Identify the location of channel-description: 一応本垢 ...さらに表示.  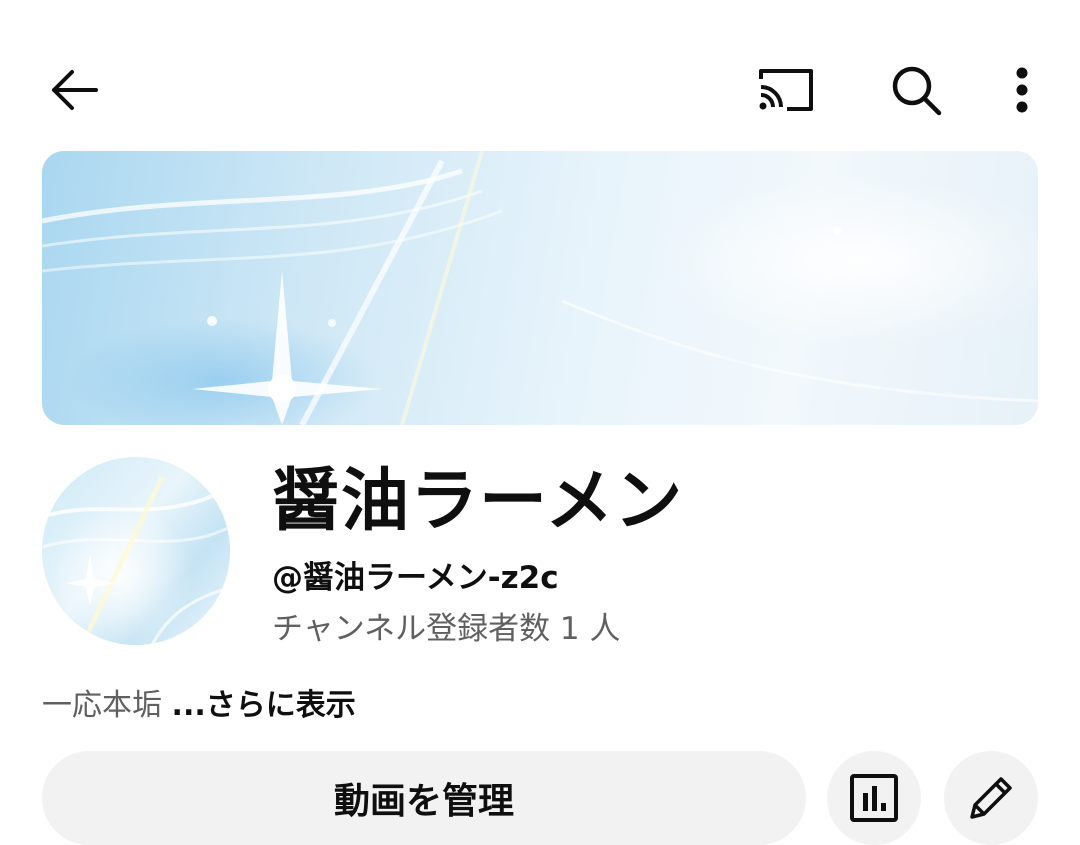
(199, 702).